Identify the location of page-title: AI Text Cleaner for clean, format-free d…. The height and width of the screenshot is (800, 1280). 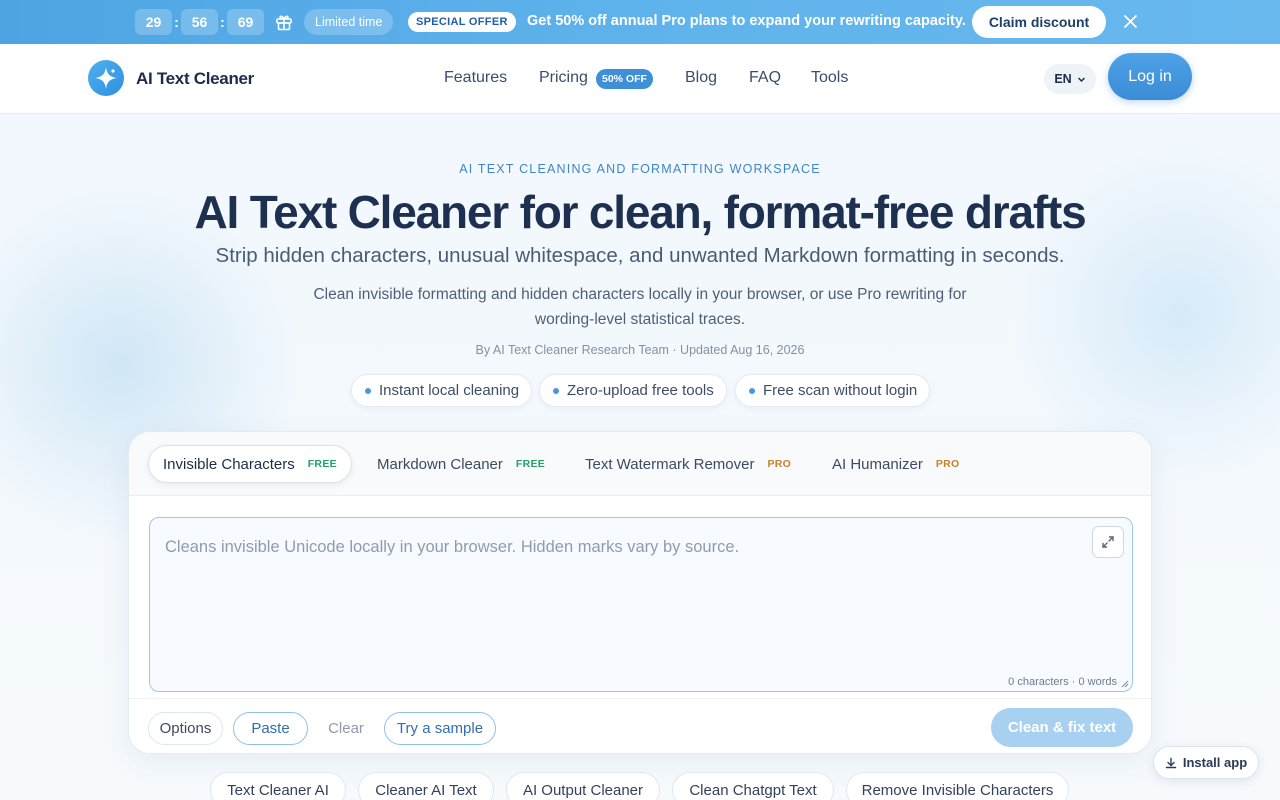
(640, 212).